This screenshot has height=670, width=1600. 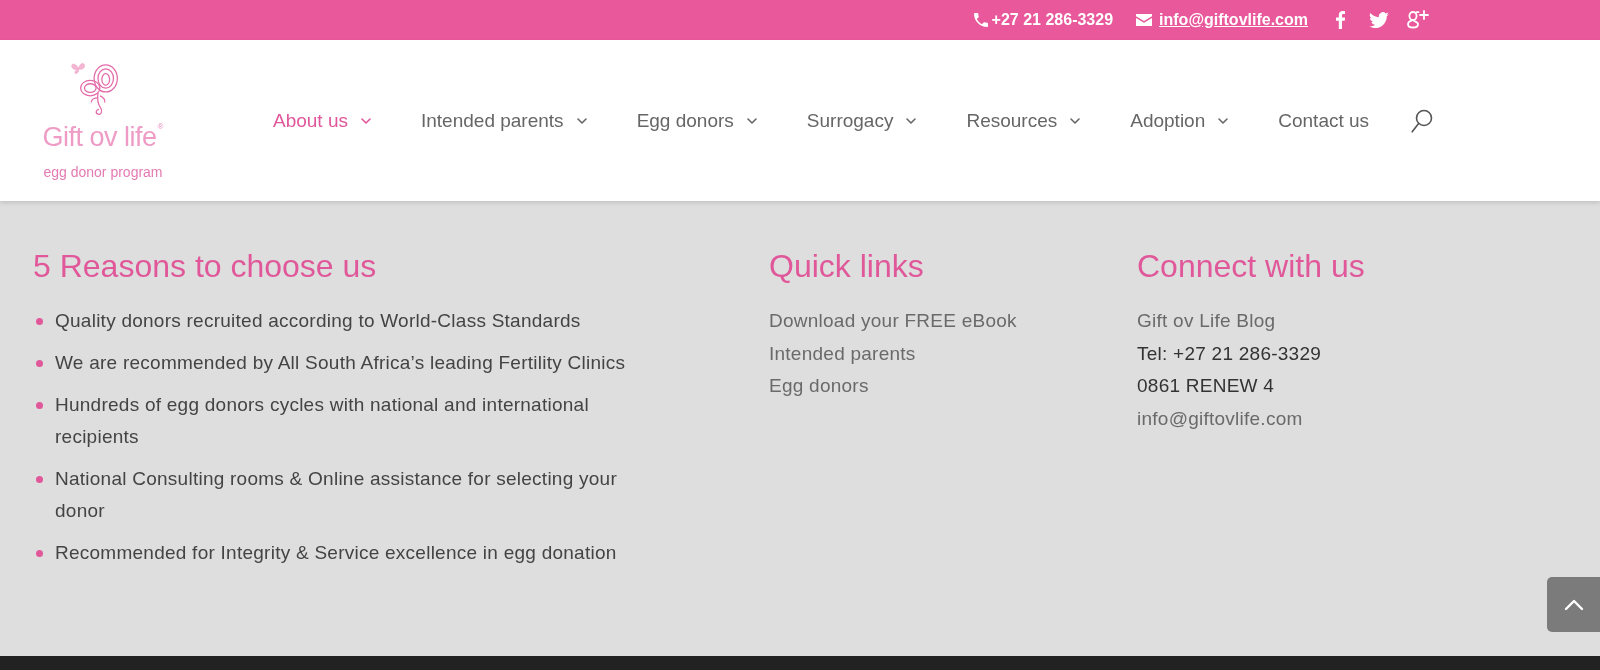 What do you see at coordinates (1379, 20) in the screenshot?
I see `twitter-icon` at bounding box center [1379, 20].